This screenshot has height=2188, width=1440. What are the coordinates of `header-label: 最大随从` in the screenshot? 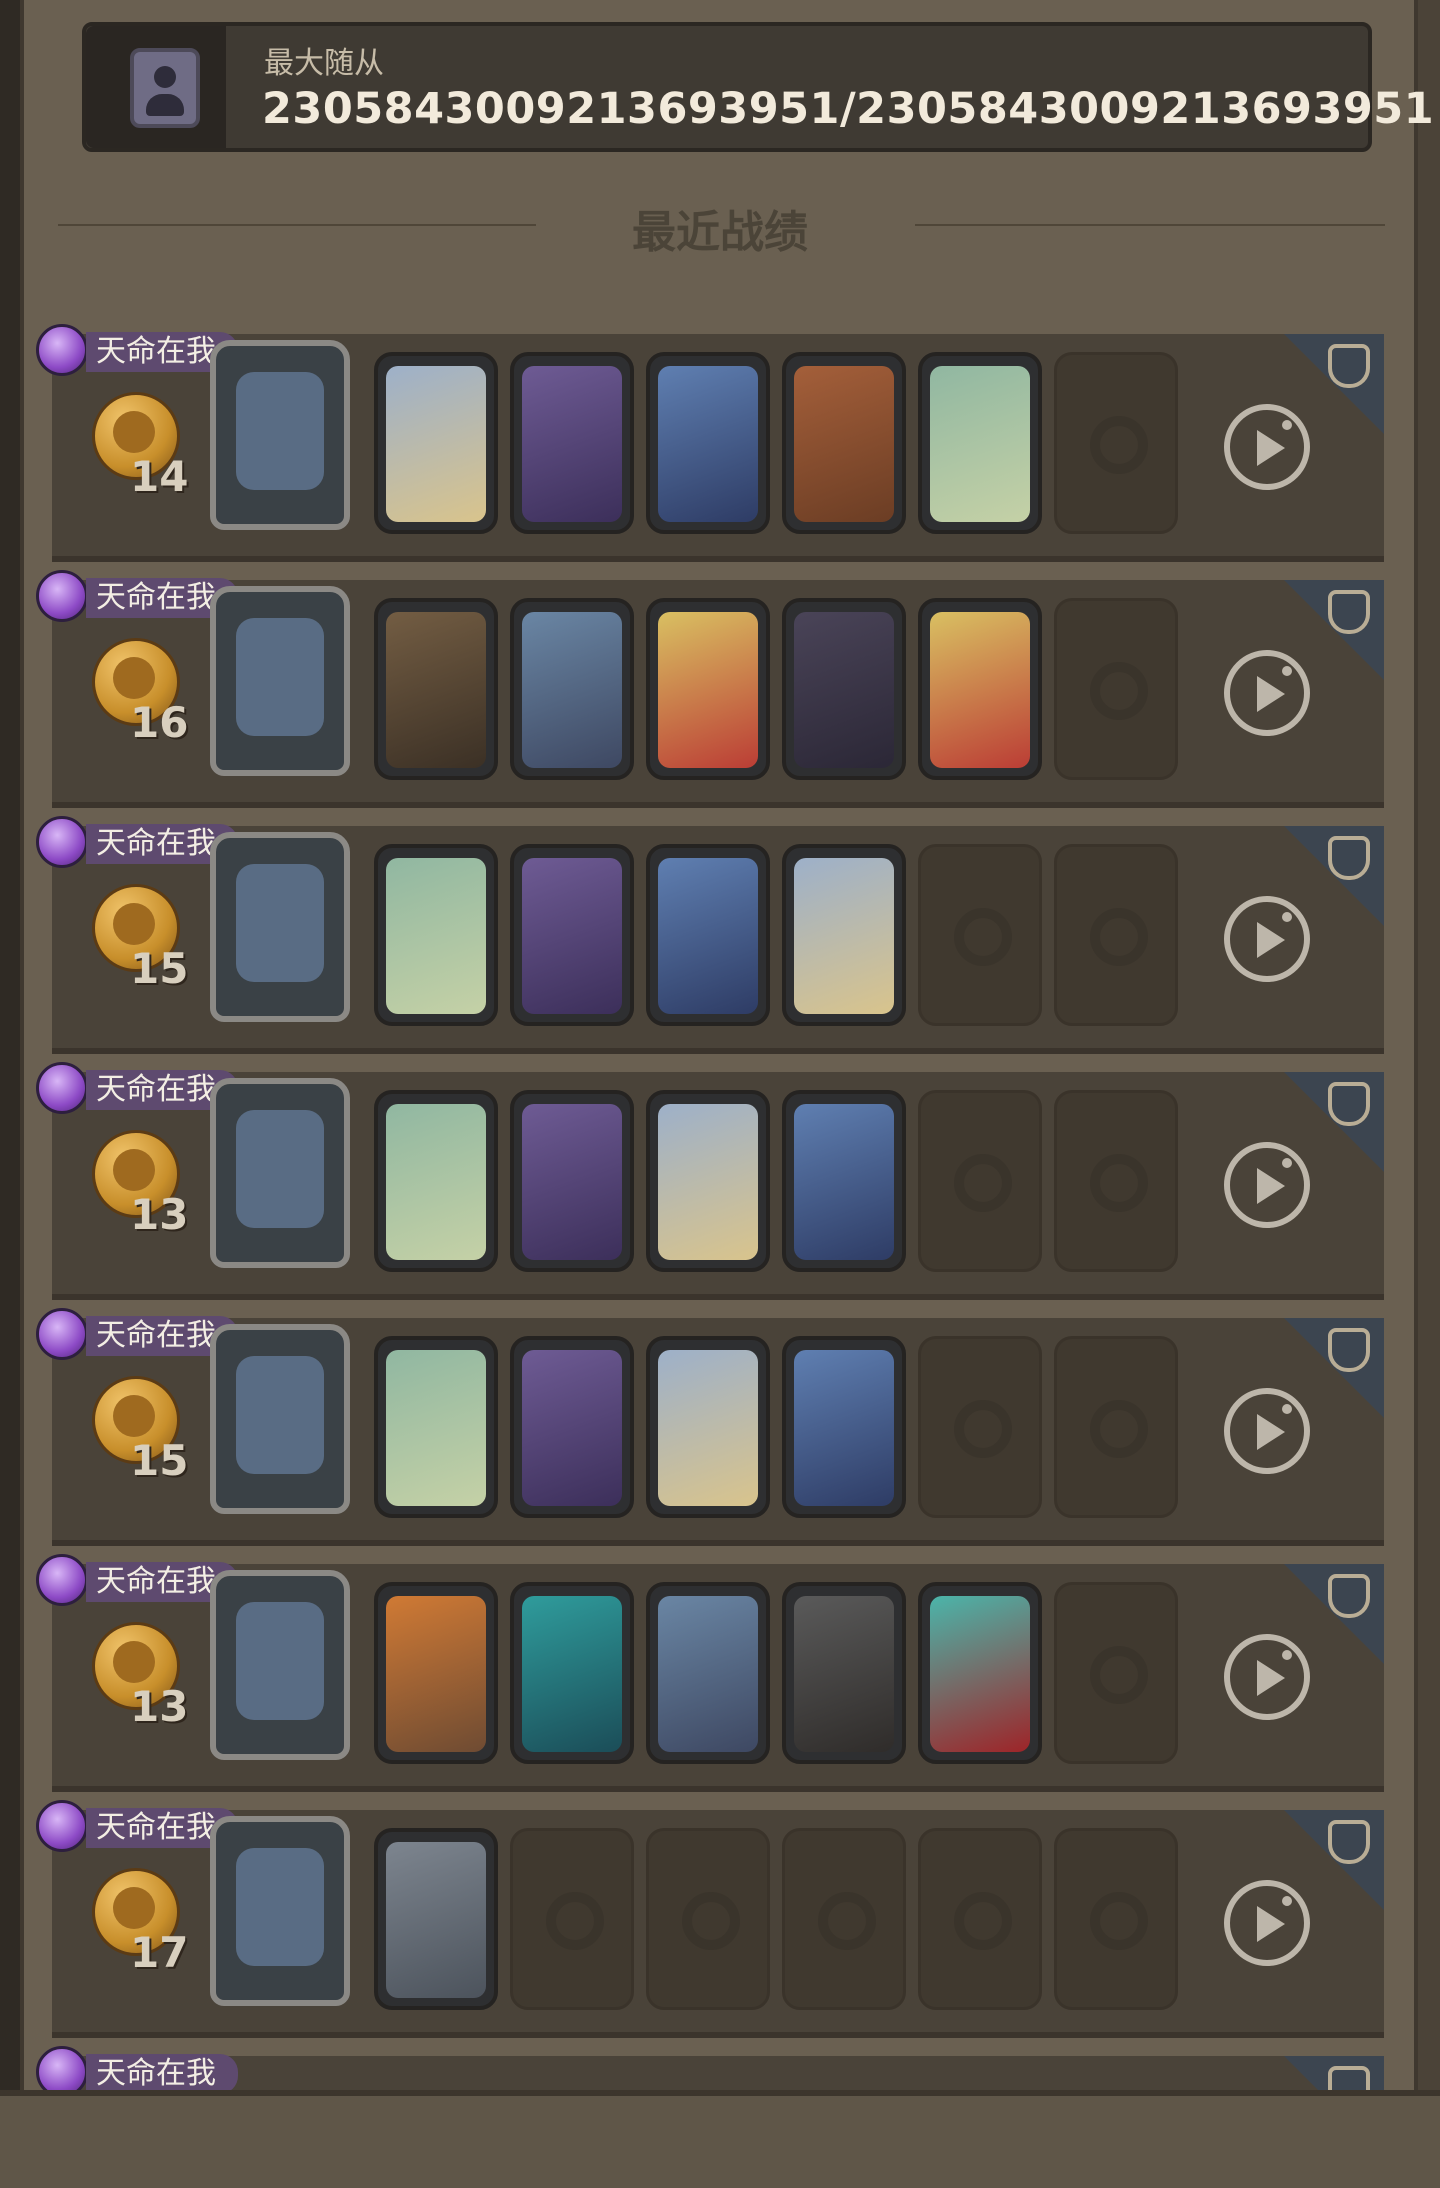 It's located at (324, 63).